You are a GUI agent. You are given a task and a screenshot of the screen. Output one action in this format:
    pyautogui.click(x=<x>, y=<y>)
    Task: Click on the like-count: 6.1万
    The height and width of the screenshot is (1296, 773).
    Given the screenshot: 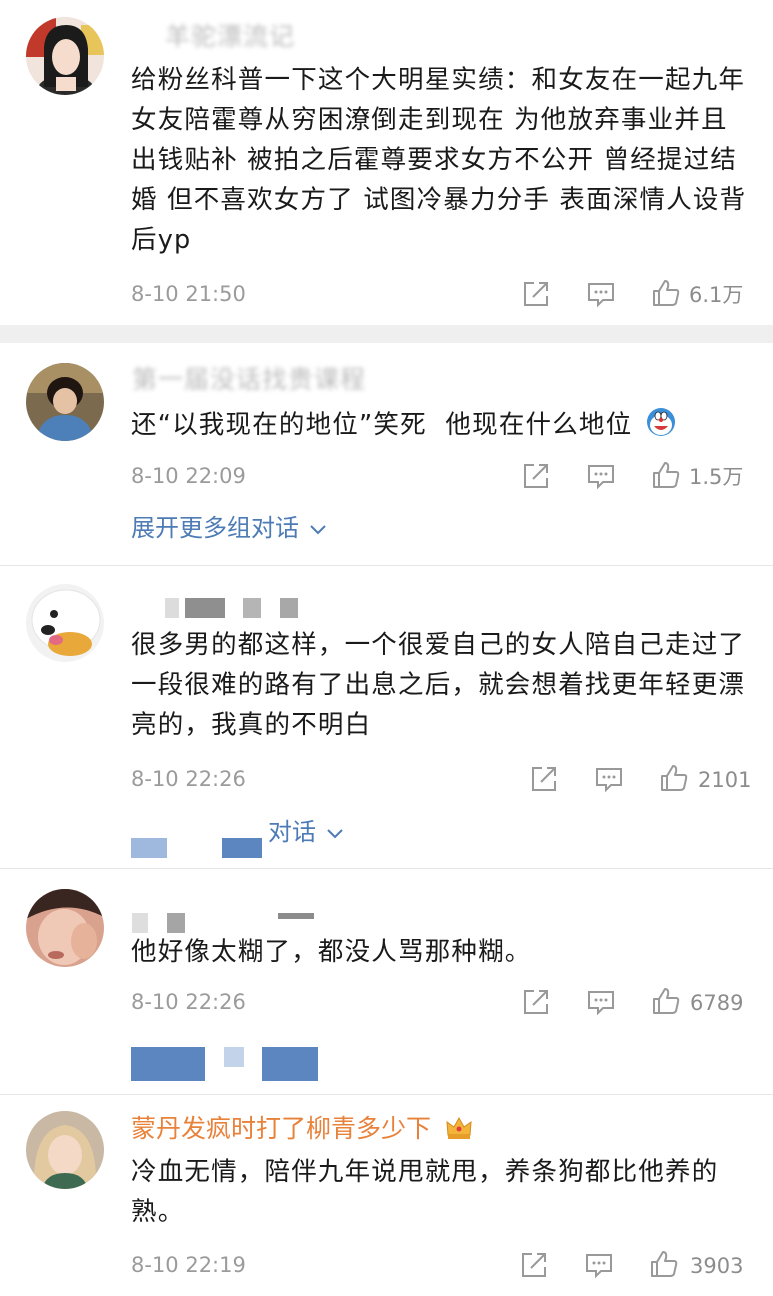 What is the action you would take?
    pyautogui.click(x=716, y=295)
    